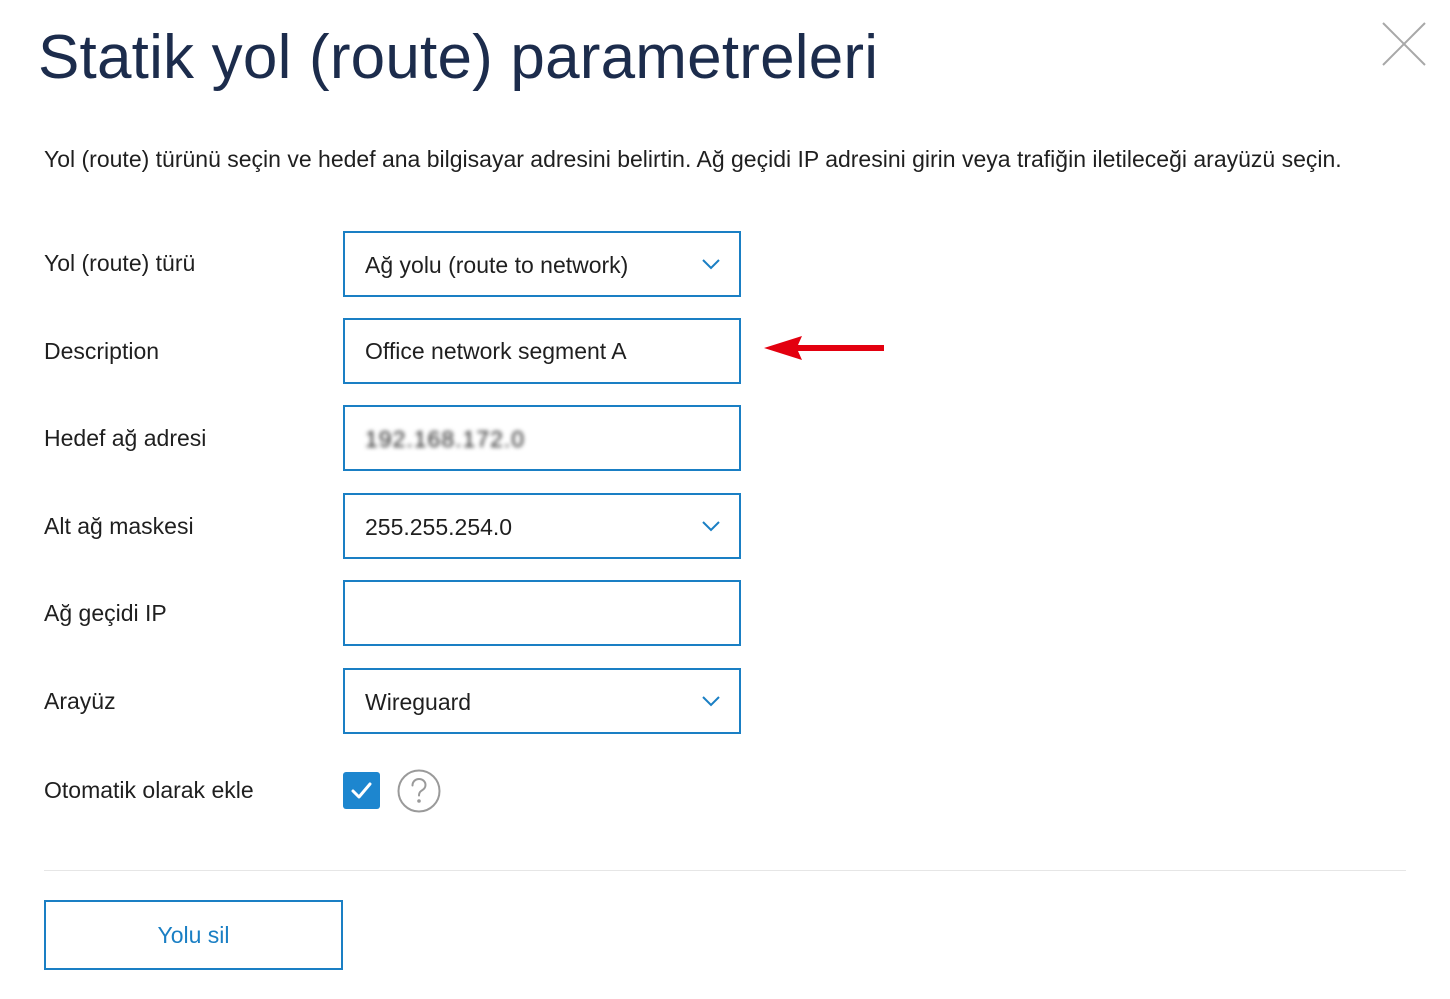  Describe the element at coordinates (125, 438) in the screenshot. I see `destination-label: Hedef ağ adresi` at that location.